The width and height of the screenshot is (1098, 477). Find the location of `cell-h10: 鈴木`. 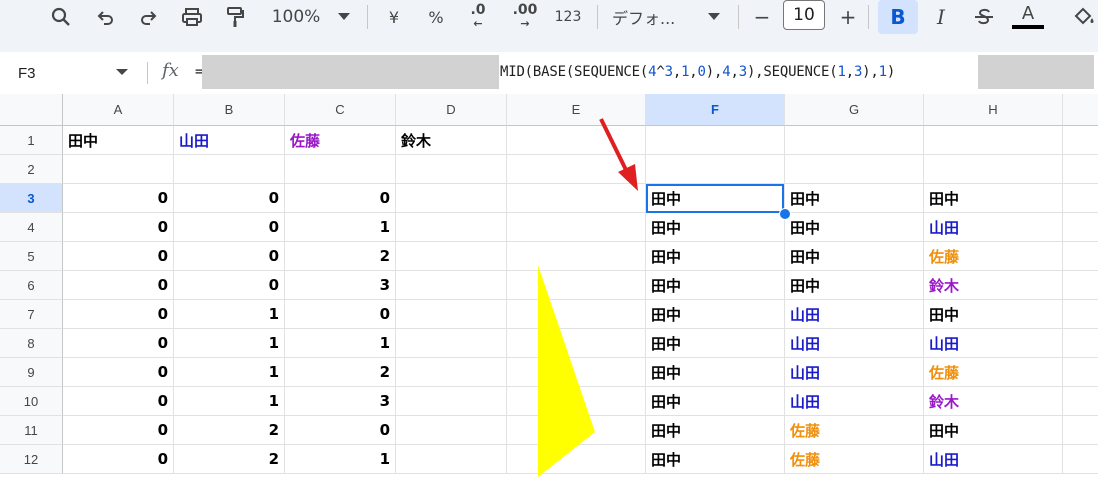

cell-h10: 鈴木 is located at coordinates (993, 401).